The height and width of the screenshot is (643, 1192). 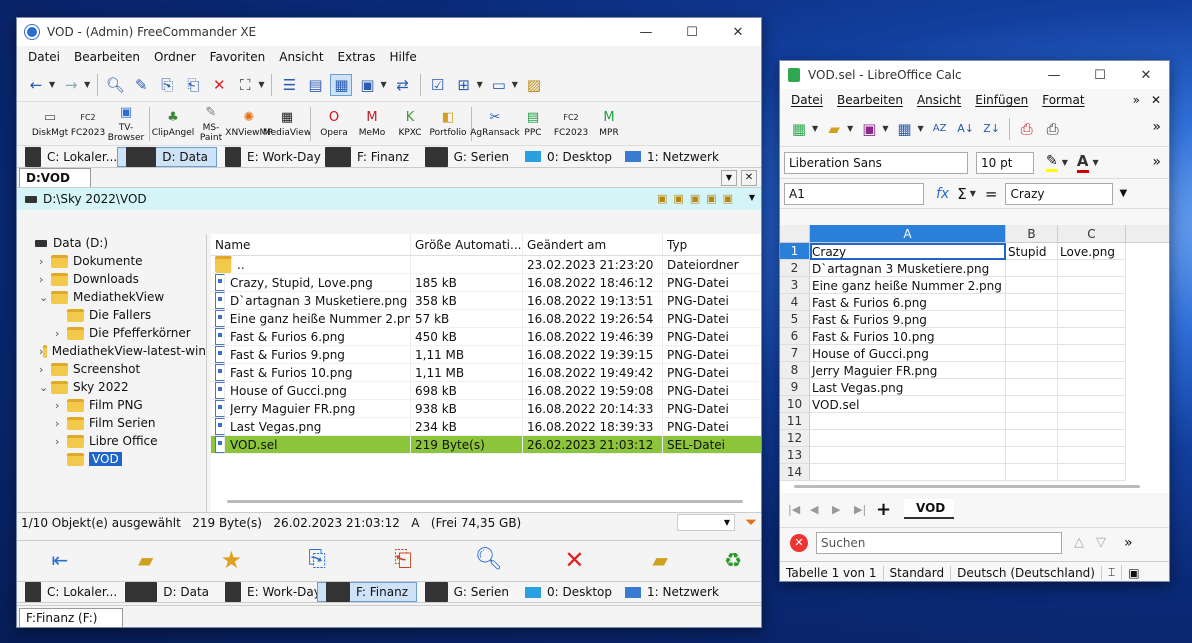 What do you see at coordinates (315, 85) in the screenshot?
I see `list-view-icon: ▤` at bounding box center [315, 85].